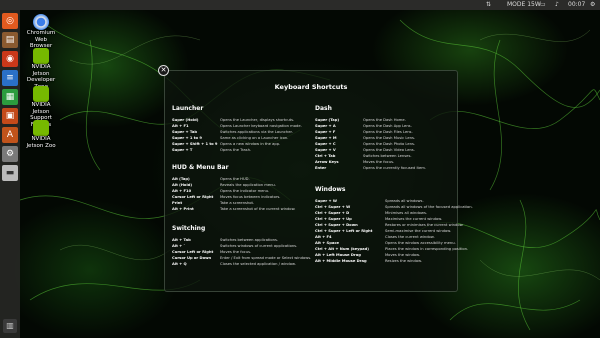 This screenshot has height=338, width=600. Describe the element at coordinates (10, 116) in the screenshot. I see `libreoffice-impress-icon: ▣` at that location.